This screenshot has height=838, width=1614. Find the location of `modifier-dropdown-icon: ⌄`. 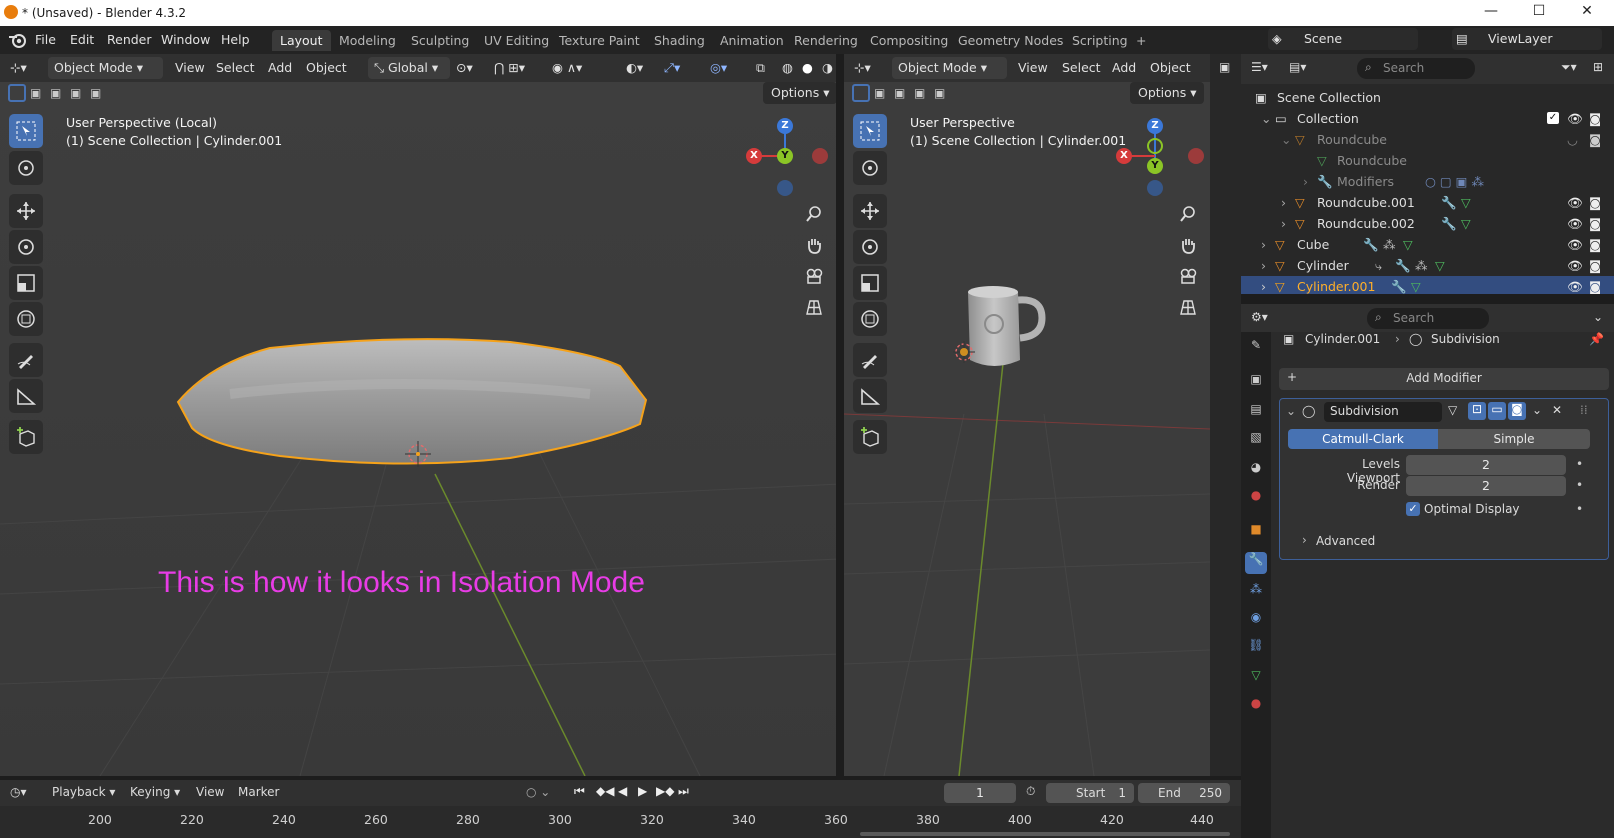

modifier-dropdown-icon: ⌄ is located at coordinates (1537, 410).